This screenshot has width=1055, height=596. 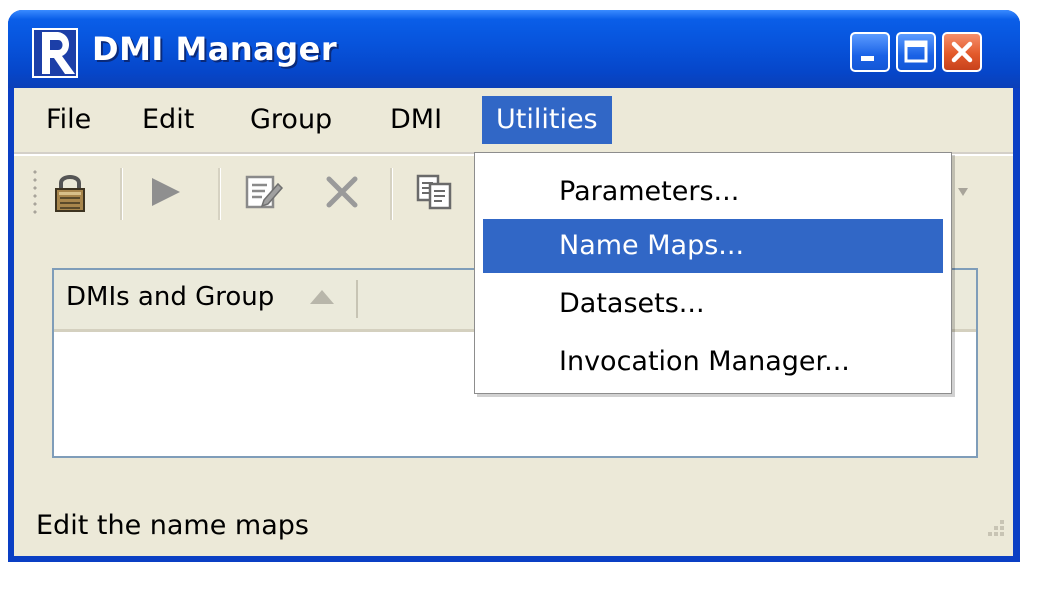 What do you see at coordinates (166, 192) in the screenshot?
I see `play-icon` at bounding box center [166, 192].